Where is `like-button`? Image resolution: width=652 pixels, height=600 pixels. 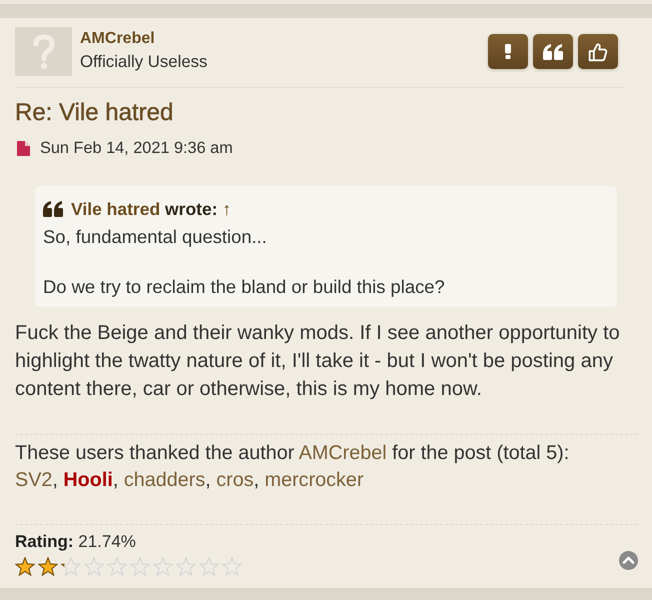 like-button is located at coordinates (598, 51).